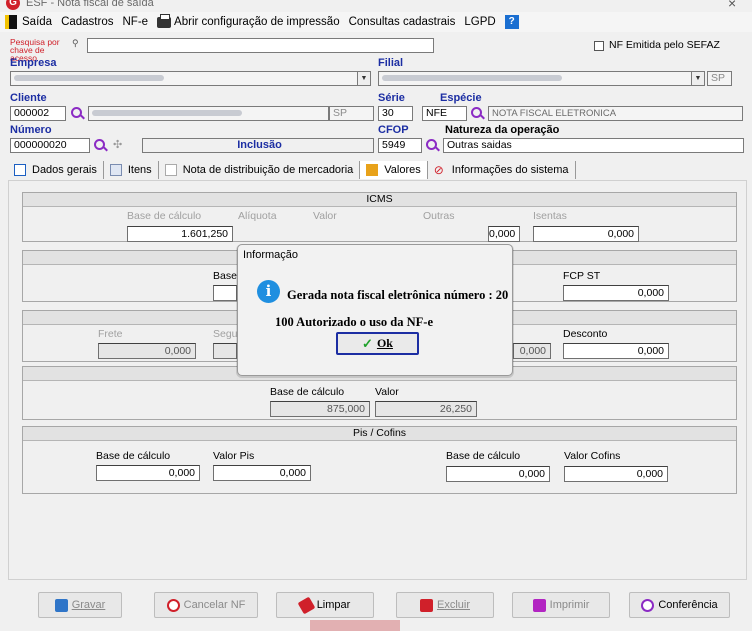  I want to click on menu-app-icon, so click(11, 22).